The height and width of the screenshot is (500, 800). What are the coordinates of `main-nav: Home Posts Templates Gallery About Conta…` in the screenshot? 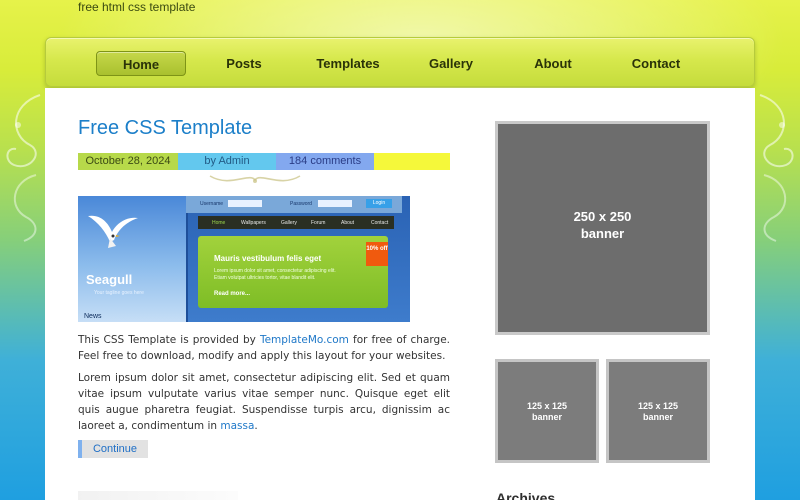 It's located at (400, 62).